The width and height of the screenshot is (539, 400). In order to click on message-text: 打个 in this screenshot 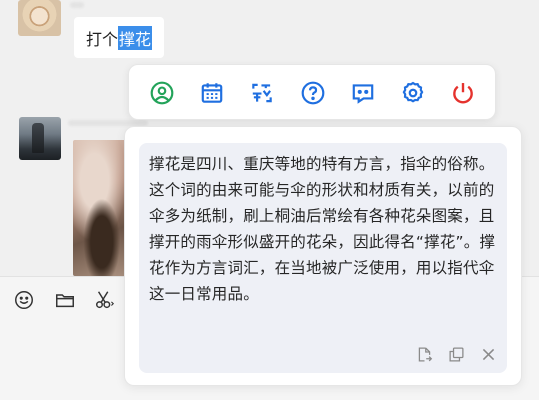, I will do `click(102, 39)`.